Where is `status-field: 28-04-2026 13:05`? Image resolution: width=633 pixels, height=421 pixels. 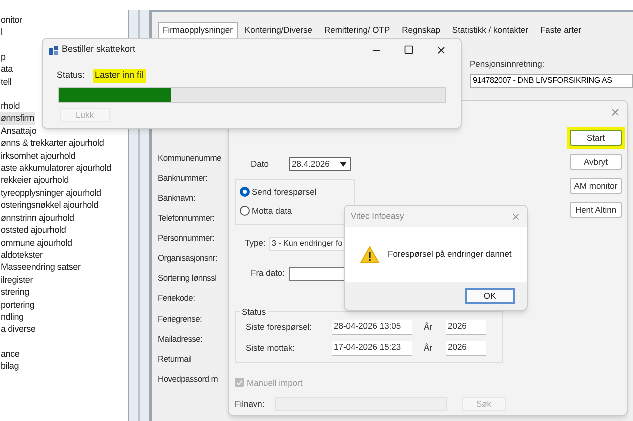 status-field: 28-04-2026 13:05 is located at coordinates (372, 327).